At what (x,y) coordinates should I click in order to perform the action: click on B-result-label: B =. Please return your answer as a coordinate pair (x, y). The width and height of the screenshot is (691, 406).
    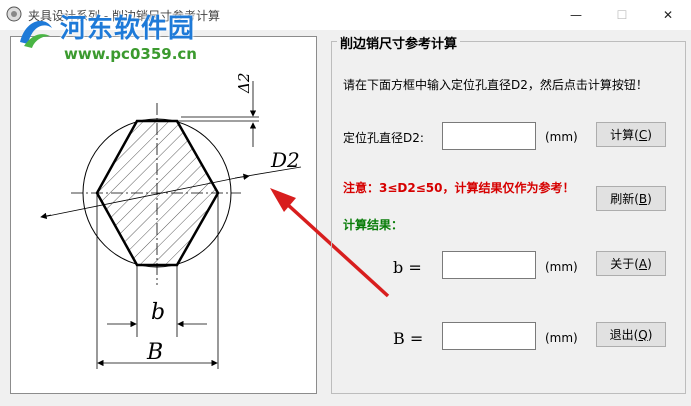
    Looking at the image, I should click on (408, 338).